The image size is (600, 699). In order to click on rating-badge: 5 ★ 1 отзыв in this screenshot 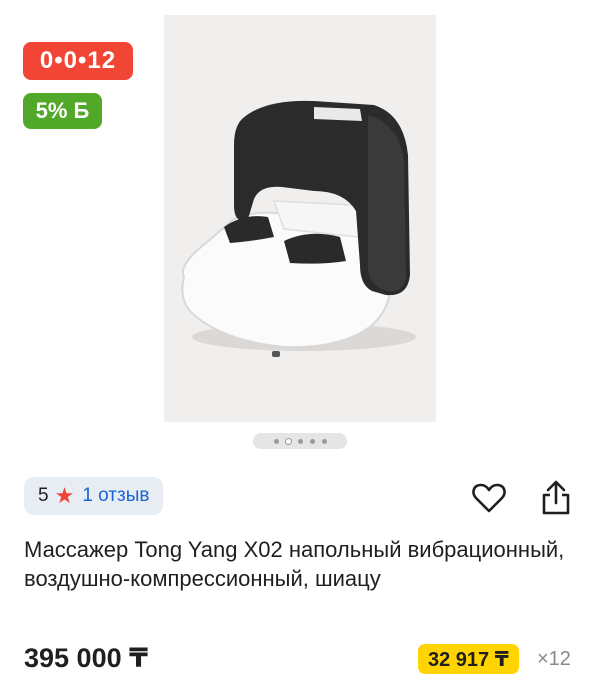, I will do `click(94, 496)`.